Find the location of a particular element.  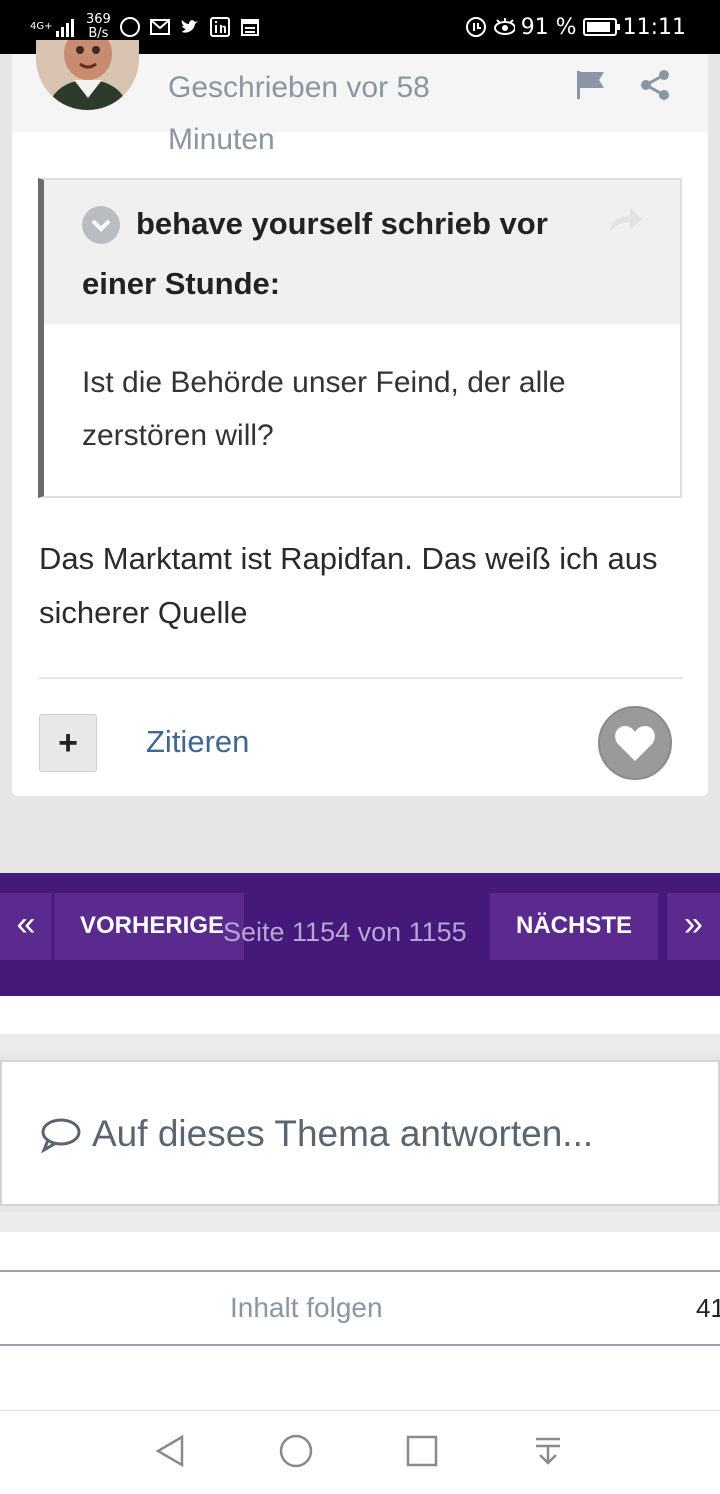

post-header: Geschrieben vor 58 Minuten is located at coordinates (360, 98).